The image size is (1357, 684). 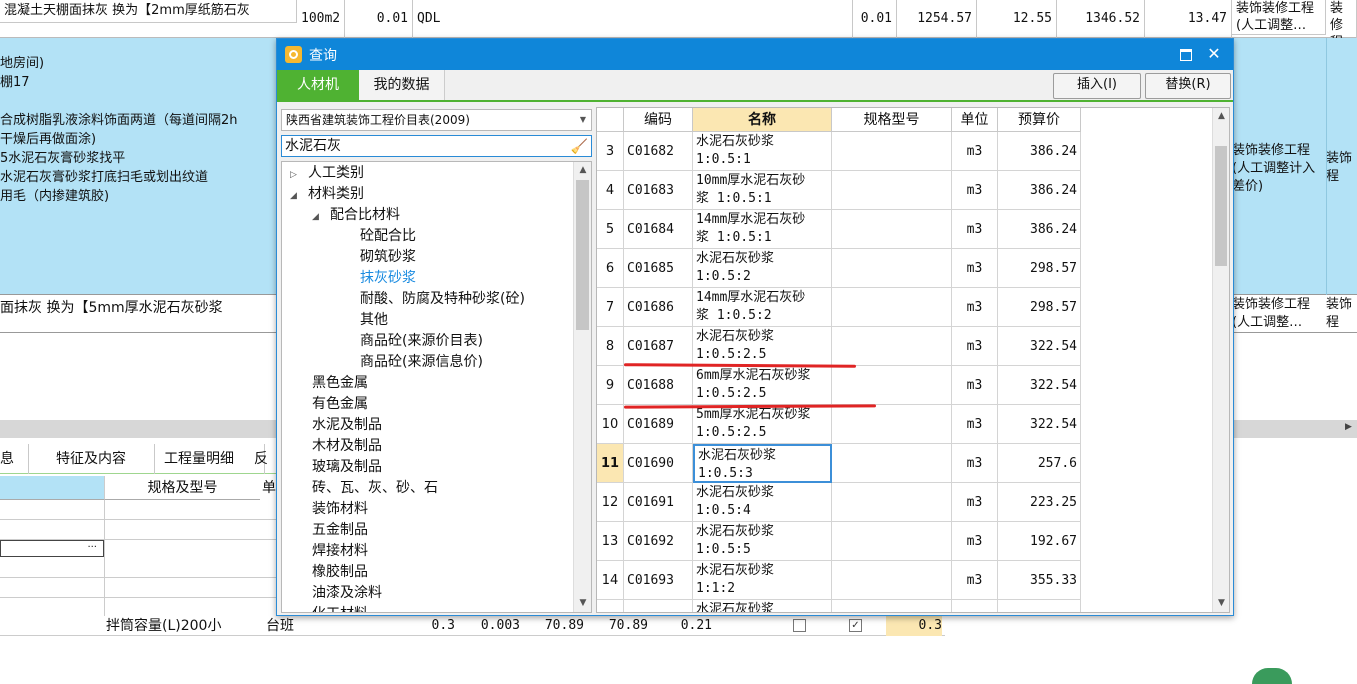 I want to click on item-category2: 装饰程, so click(x=1339, y=167).